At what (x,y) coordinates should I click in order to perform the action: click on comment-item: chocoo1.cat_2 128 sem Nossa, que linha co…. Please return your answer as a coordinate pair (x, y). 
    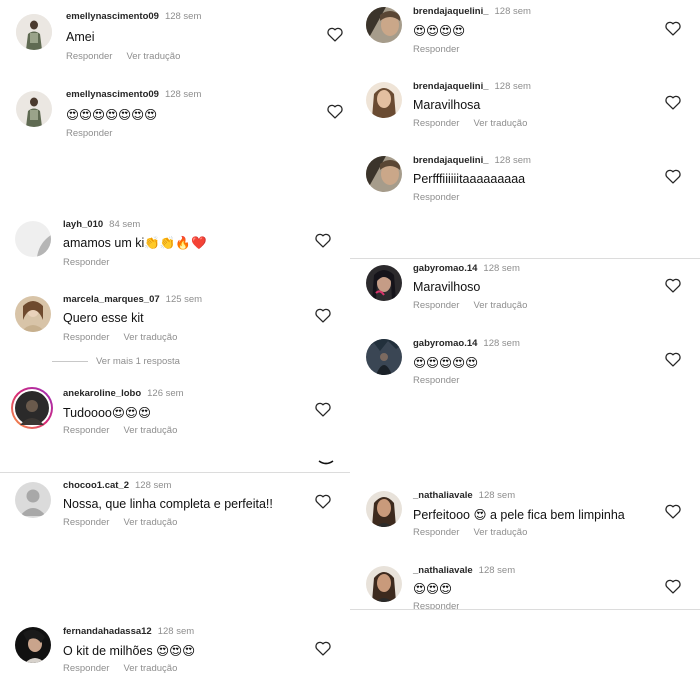
    Looking at the image, I should click on (175, 512).